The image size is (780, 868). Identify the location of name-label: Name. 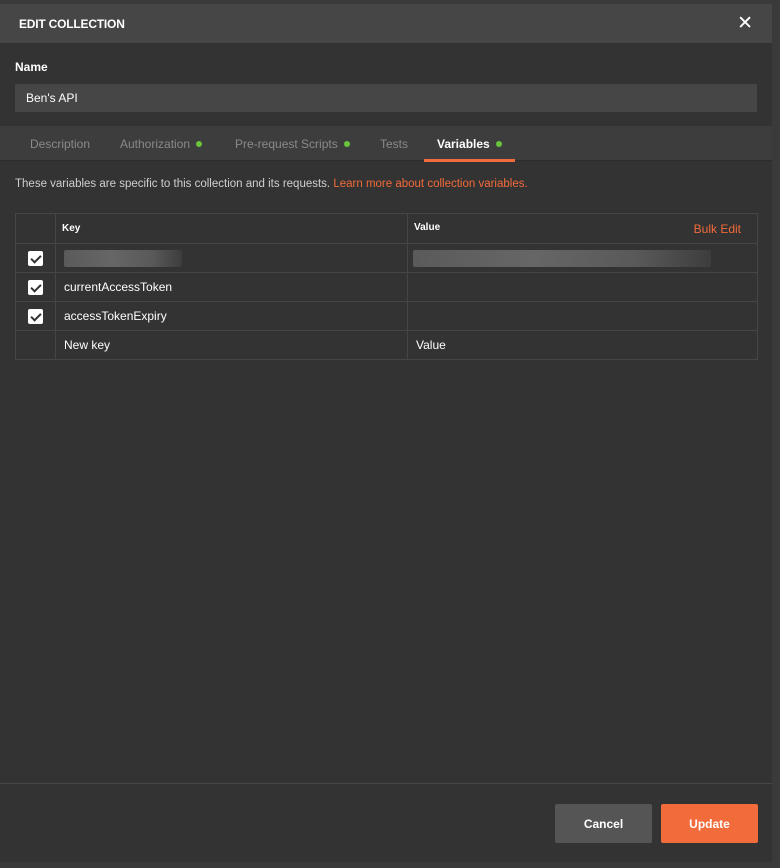
(31, 67).